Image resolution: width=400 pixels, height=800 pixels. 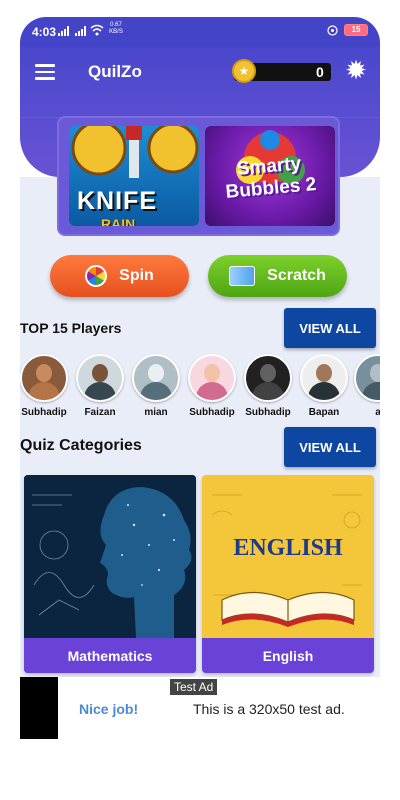 I want to click on menu-icon, so click(x=45, y=74).